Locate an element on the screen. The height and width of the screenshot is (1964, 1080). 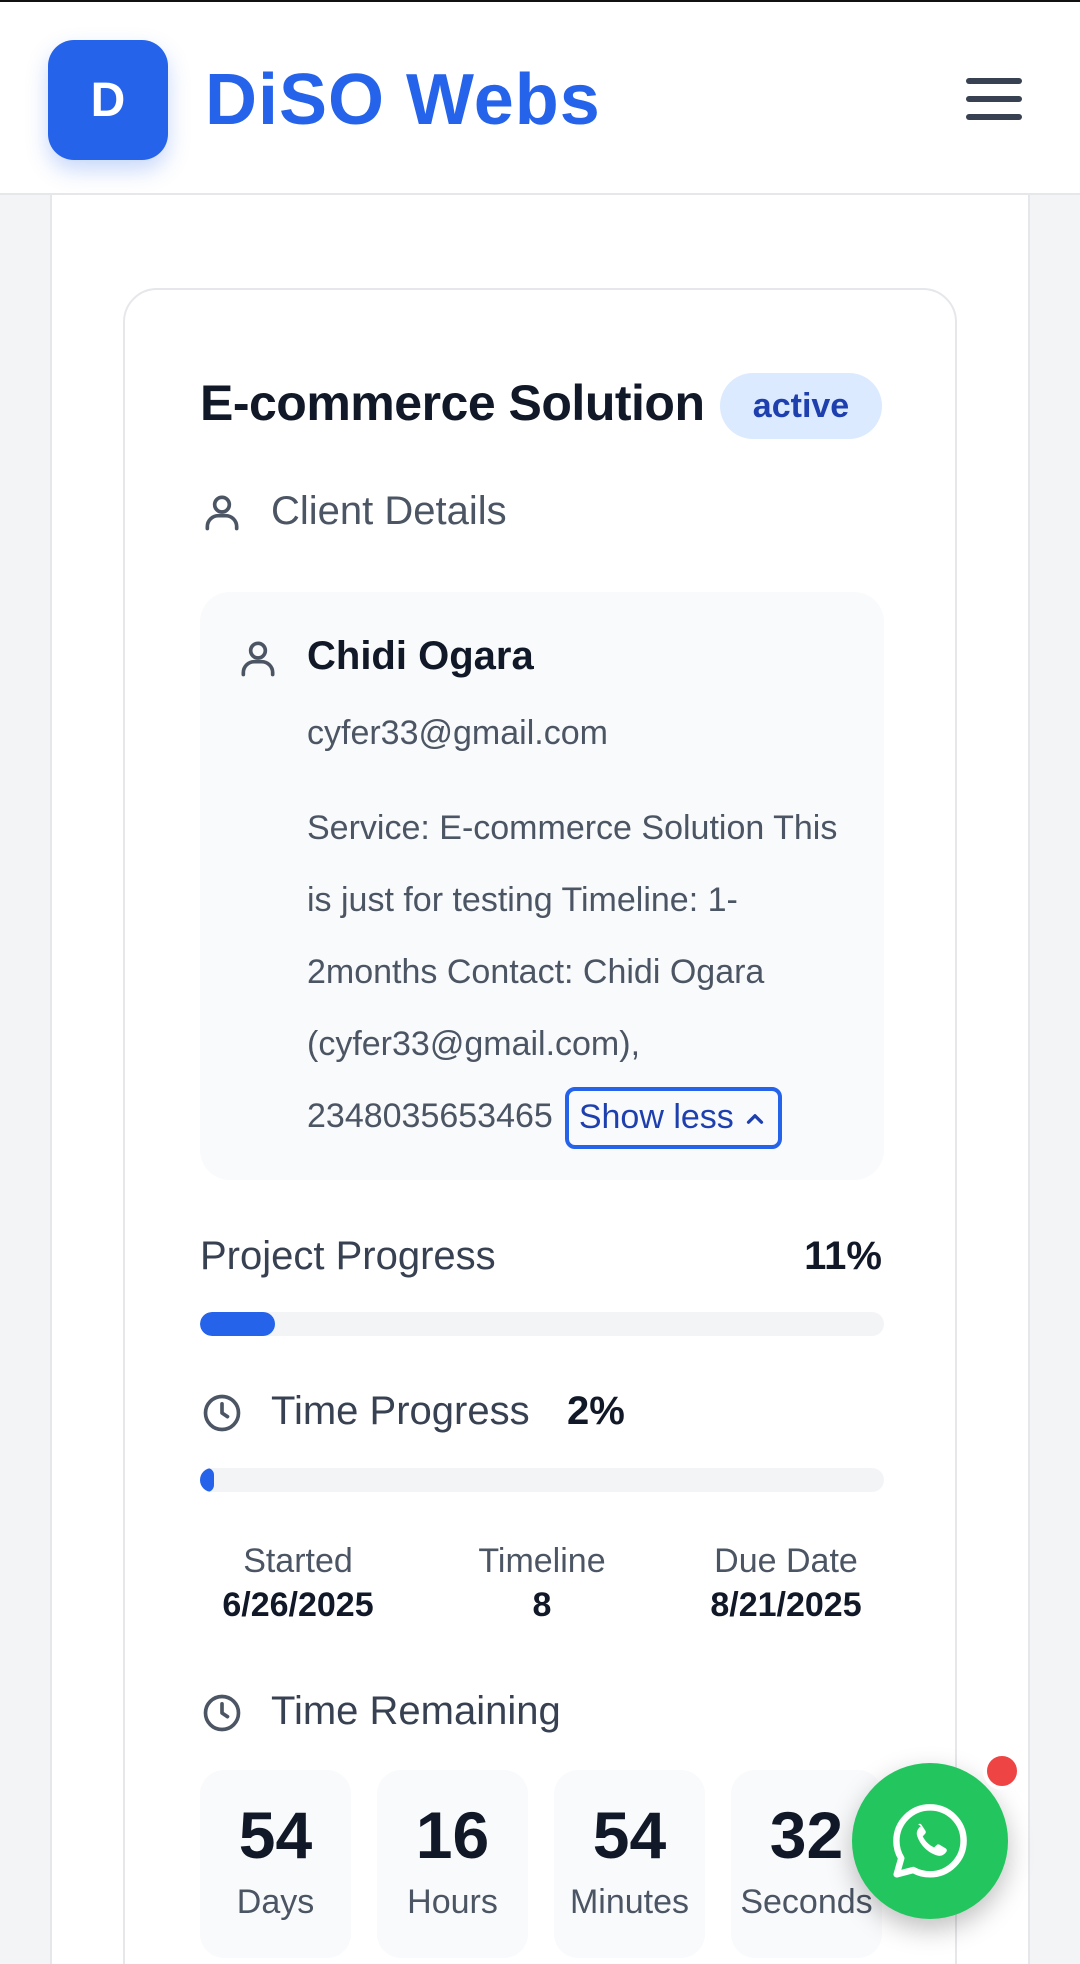
client-details-heading: Client Details is located at coordinates (389, 511).